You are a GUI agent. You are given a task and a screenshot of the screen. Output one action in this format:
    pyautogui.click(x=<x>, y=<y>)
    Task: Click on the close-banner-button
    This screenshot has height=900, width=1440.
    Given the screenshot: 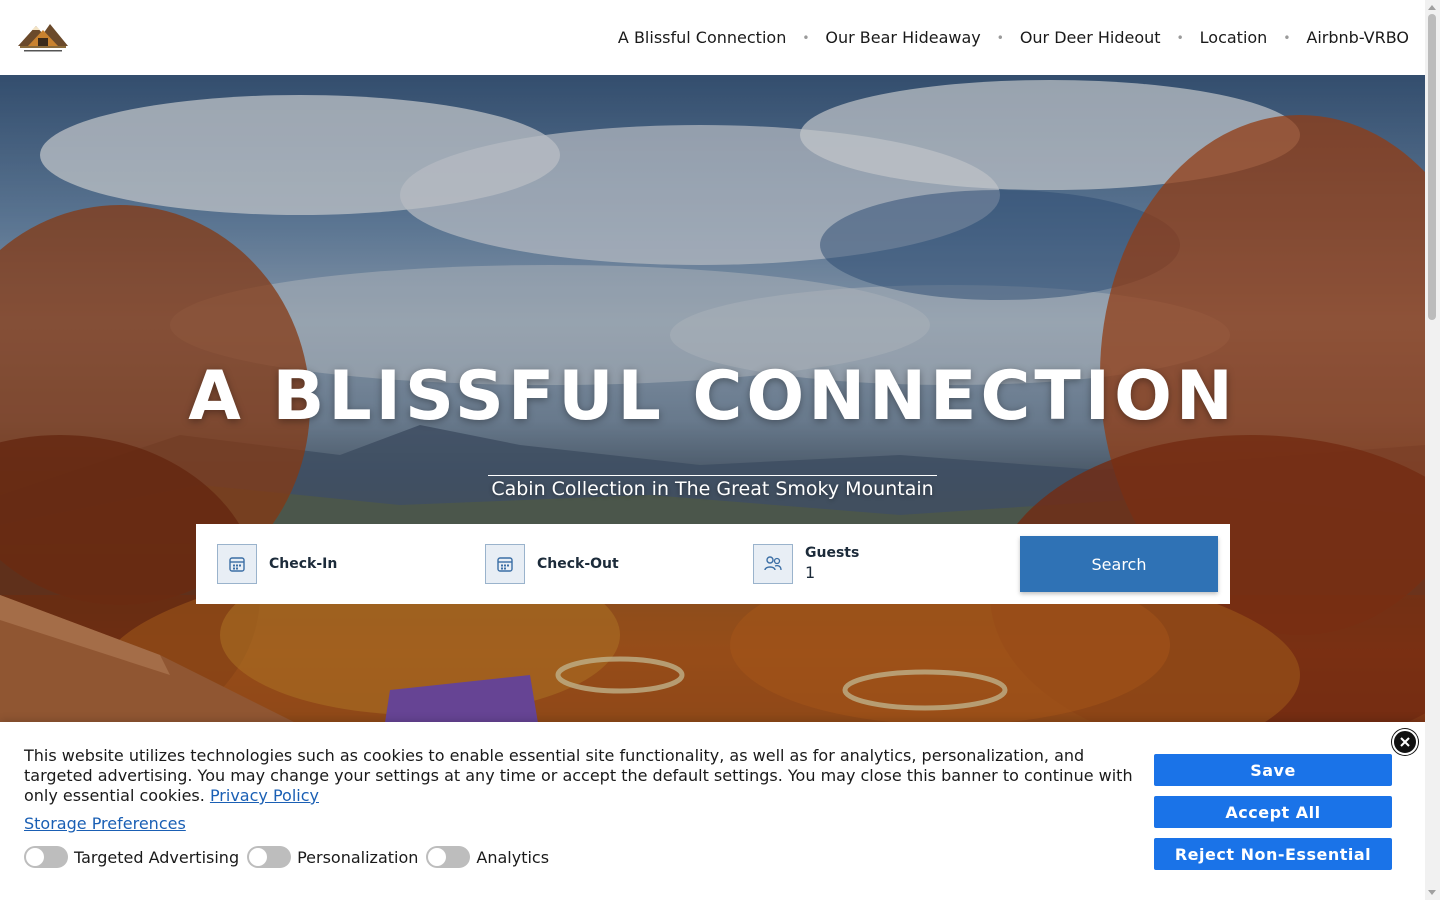 What is the action you would take?
    pyautogui.click(x=1405, y=742)
    